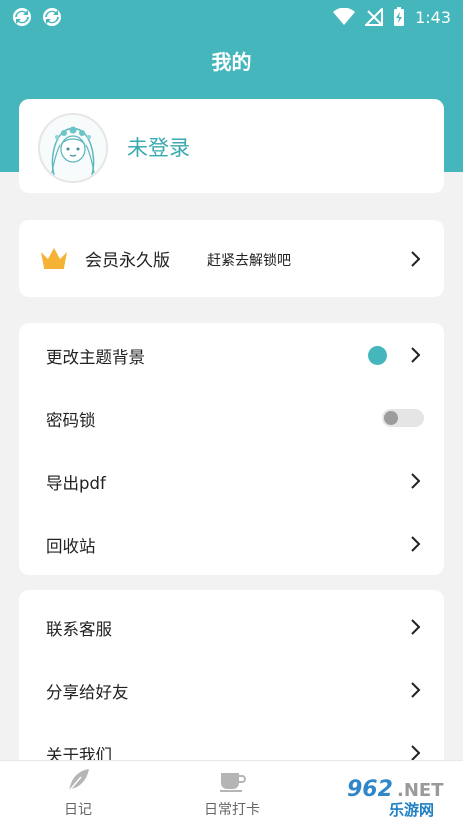 Image resolution: width=463 pixels, height=824 pixels. I want to click on export-pdf-row: 导出pdf, so click(231, 481).